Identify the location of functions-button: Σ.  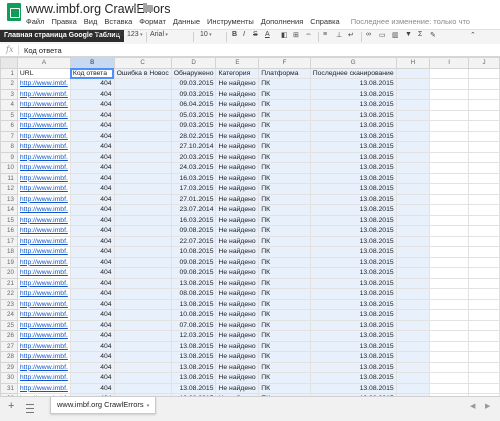
(420, 34).